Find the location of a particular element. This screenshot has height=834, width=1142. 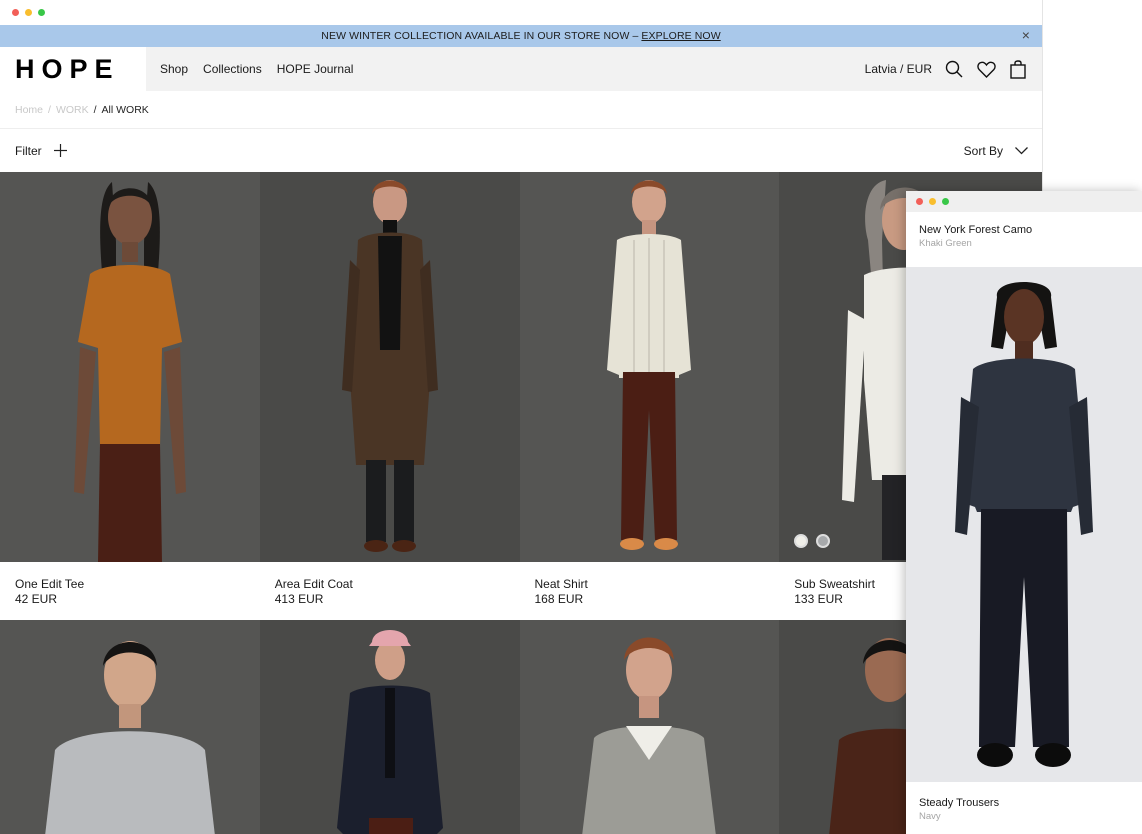

hope-logo: HOPE is located at coordinates (67, 69).